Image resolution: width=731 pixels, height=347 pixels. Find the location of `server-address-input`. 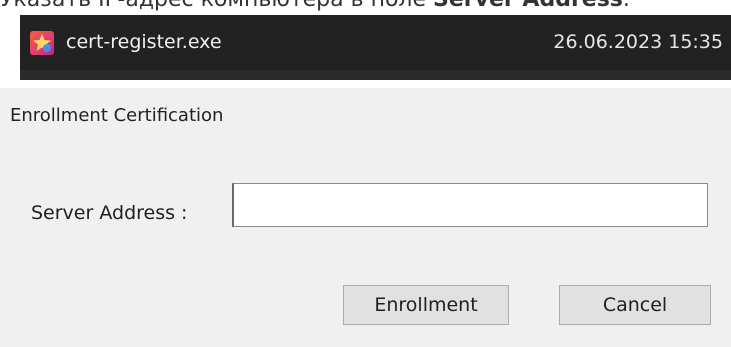

server-address-input is located at coordinates (470, 205).